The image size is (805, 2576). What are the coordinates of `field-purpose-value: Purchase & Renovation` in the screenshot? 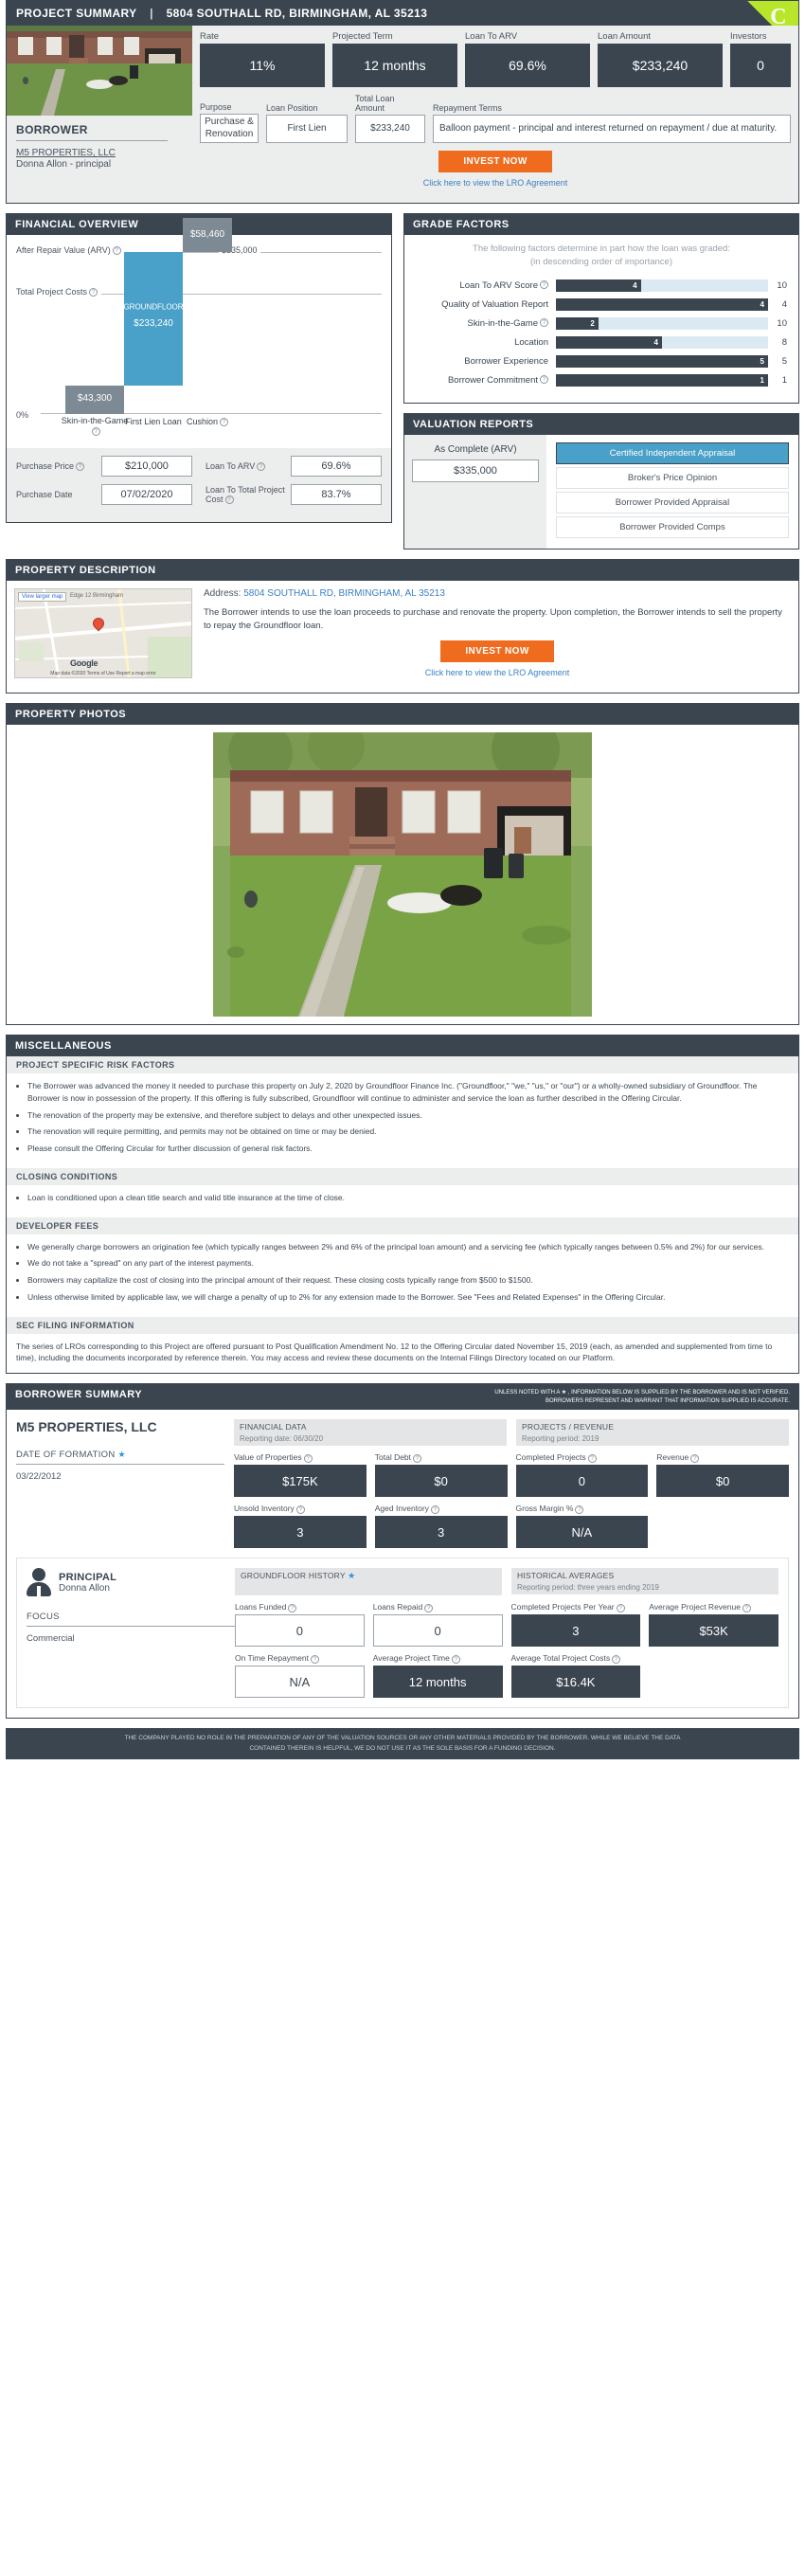 It's located at (229, 128).